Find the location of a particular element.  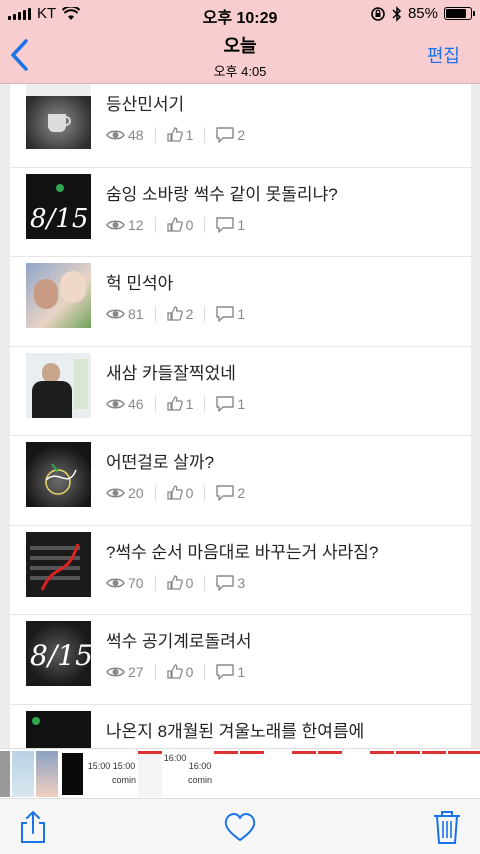

post-list-item: 8/15 숨잉 소바랑 썩수 같이 못돌리냐? 12 0 1 is located at coordinates (240, 212).